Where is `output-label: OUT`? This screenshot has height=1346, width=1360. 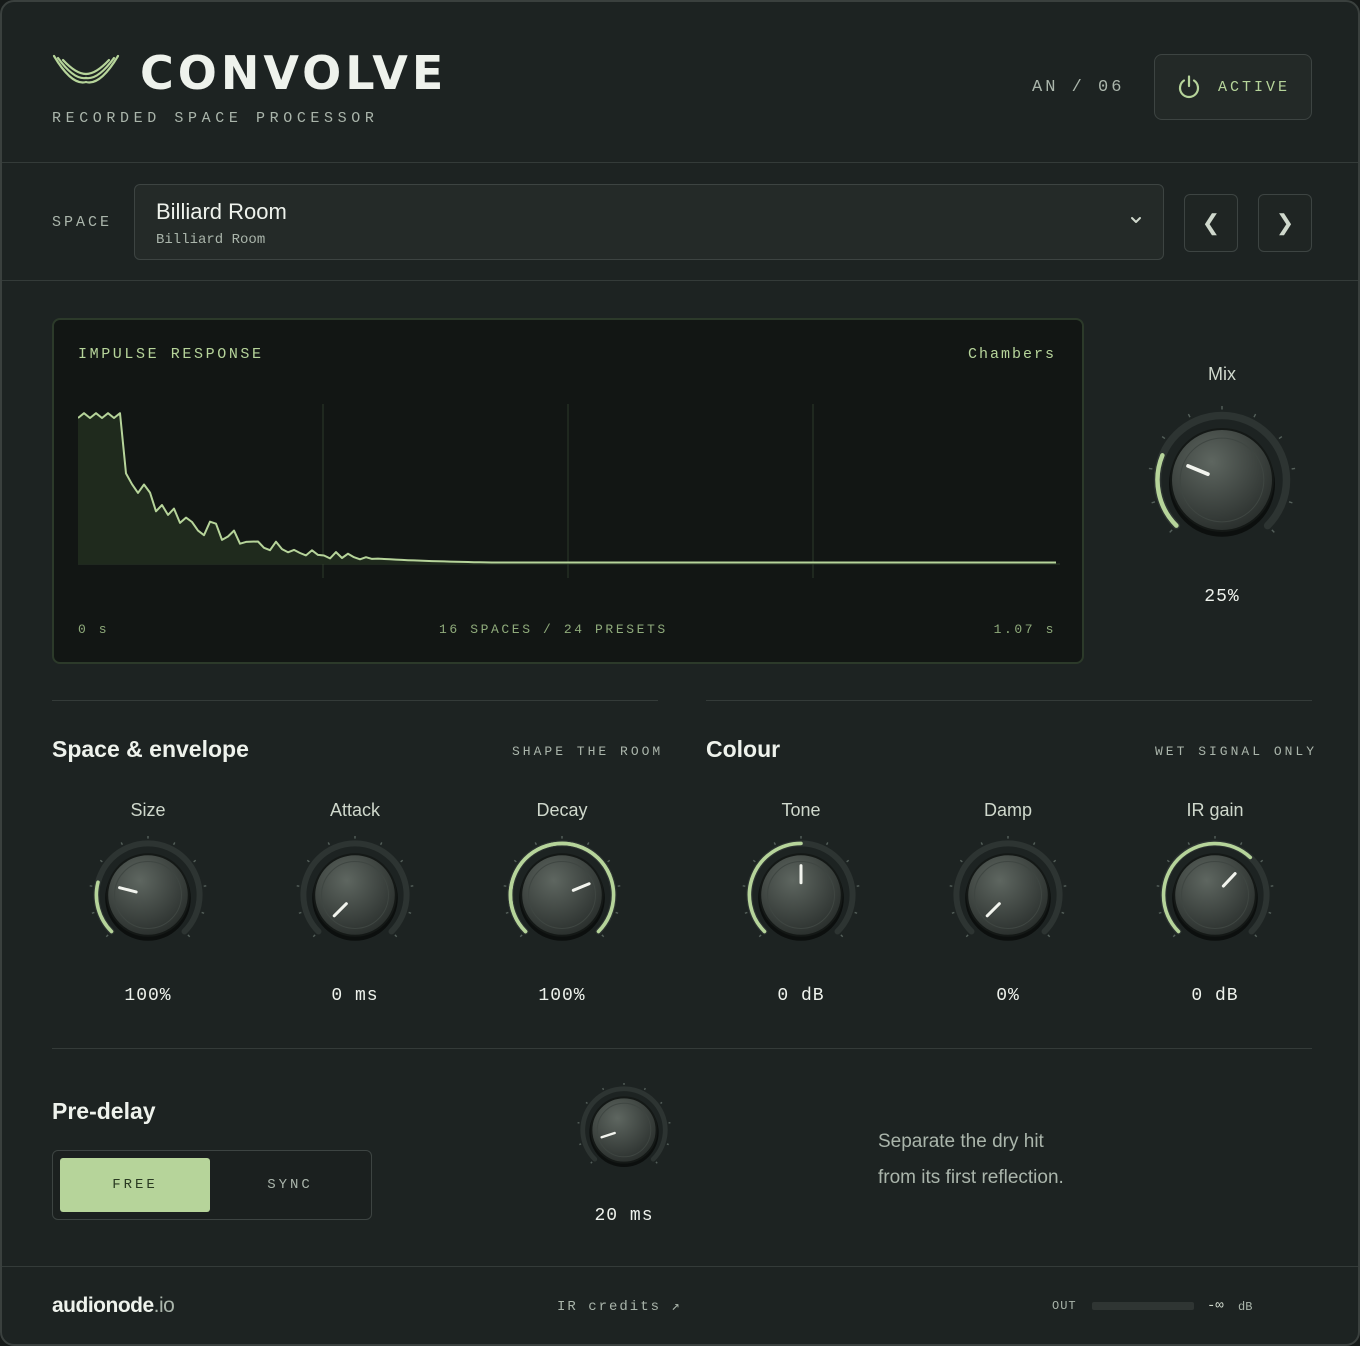 output-label: OUT is located at coordinates (1064, 1306).